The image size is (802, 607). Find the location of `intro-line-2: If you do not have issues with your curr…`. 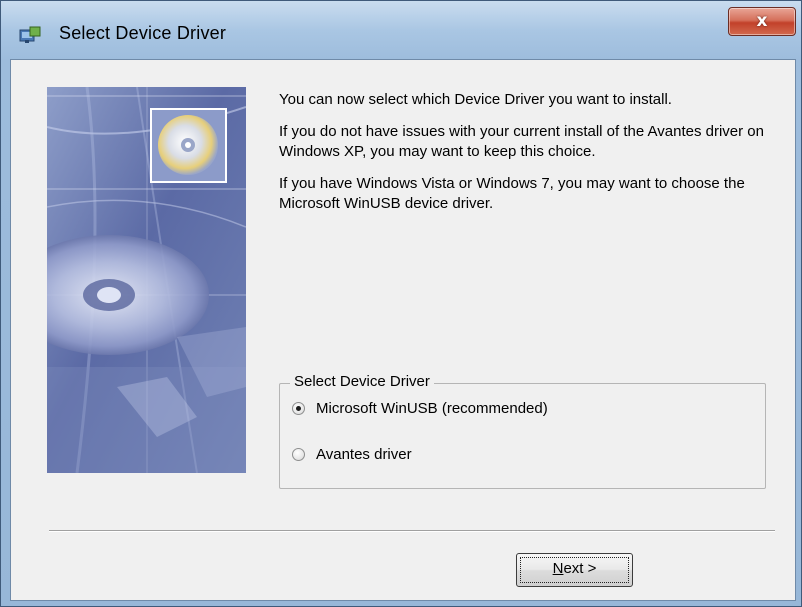

intro-line-2: If you do not have issues with your curr… is located at coordinates (521, 141).